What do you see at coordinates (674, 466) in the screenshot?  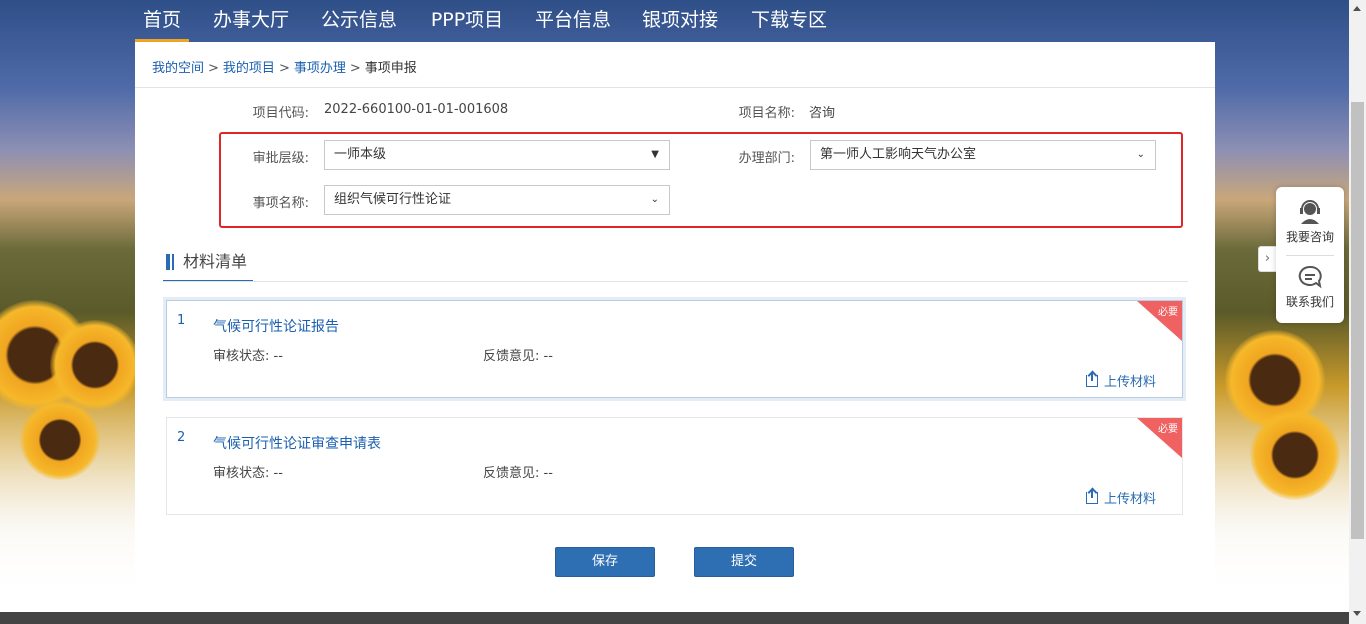 I see `material-card: 必要 2 气候可行性论证审查申请表 审核状态: -- 反馈意见: -- 上传材料` at bounding box center [674, 466].